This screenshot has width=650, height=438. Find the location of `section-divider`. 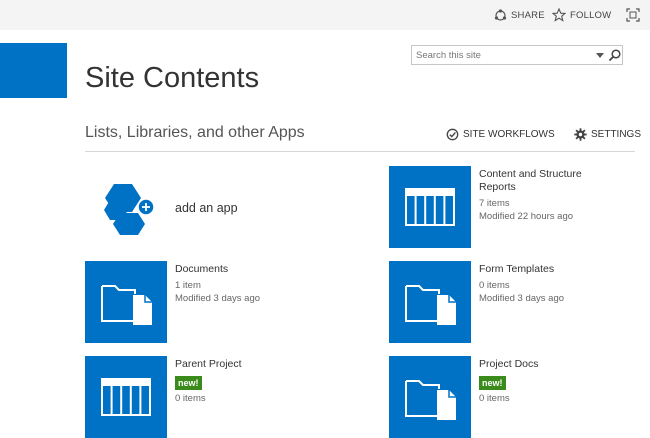

section-divider is located at coordinates (360, 151).